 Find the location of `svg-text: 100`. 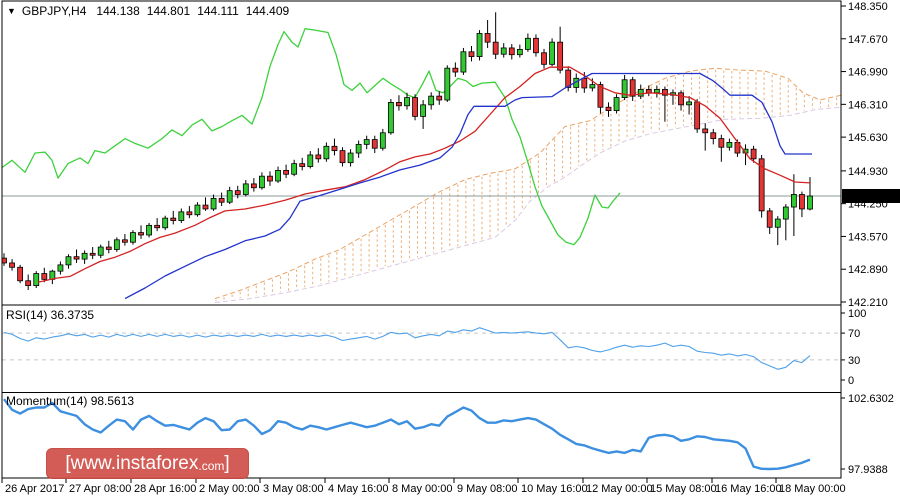

svg-text: 100 is located at coordinates (857, 314).